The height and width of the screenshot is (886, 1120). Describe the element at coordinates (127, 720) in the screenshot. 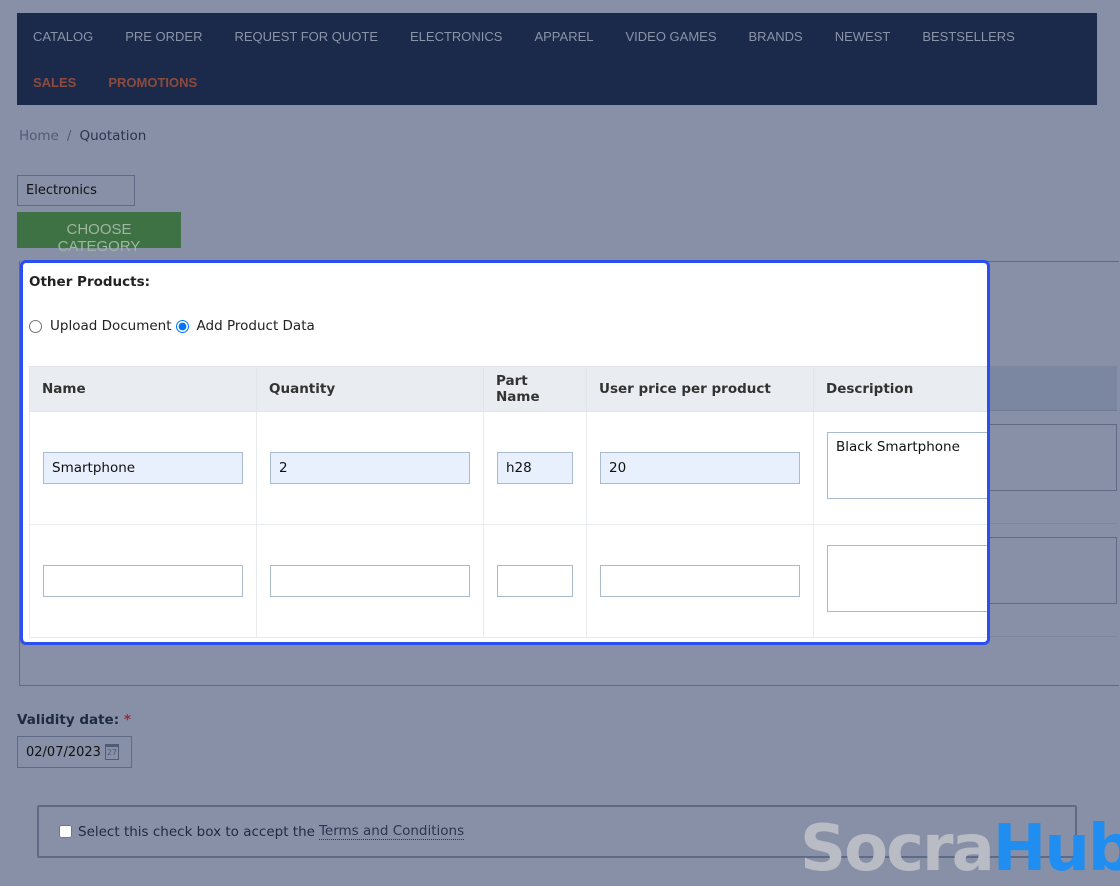

I see `required-marker: *` at that location.